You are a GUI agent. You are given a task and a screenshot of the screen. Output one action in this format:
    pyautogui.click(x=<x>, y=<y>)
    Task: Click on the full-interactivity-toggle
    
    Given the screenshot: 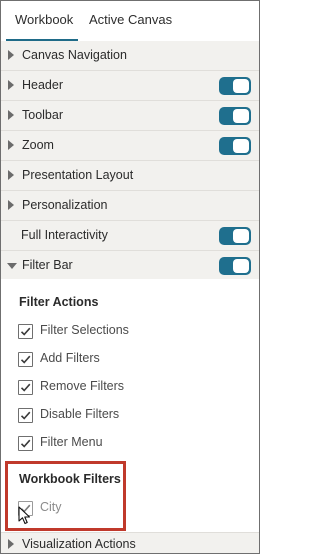 What is the action you would take?
    pyautogui.click(x=235, y=236)
    